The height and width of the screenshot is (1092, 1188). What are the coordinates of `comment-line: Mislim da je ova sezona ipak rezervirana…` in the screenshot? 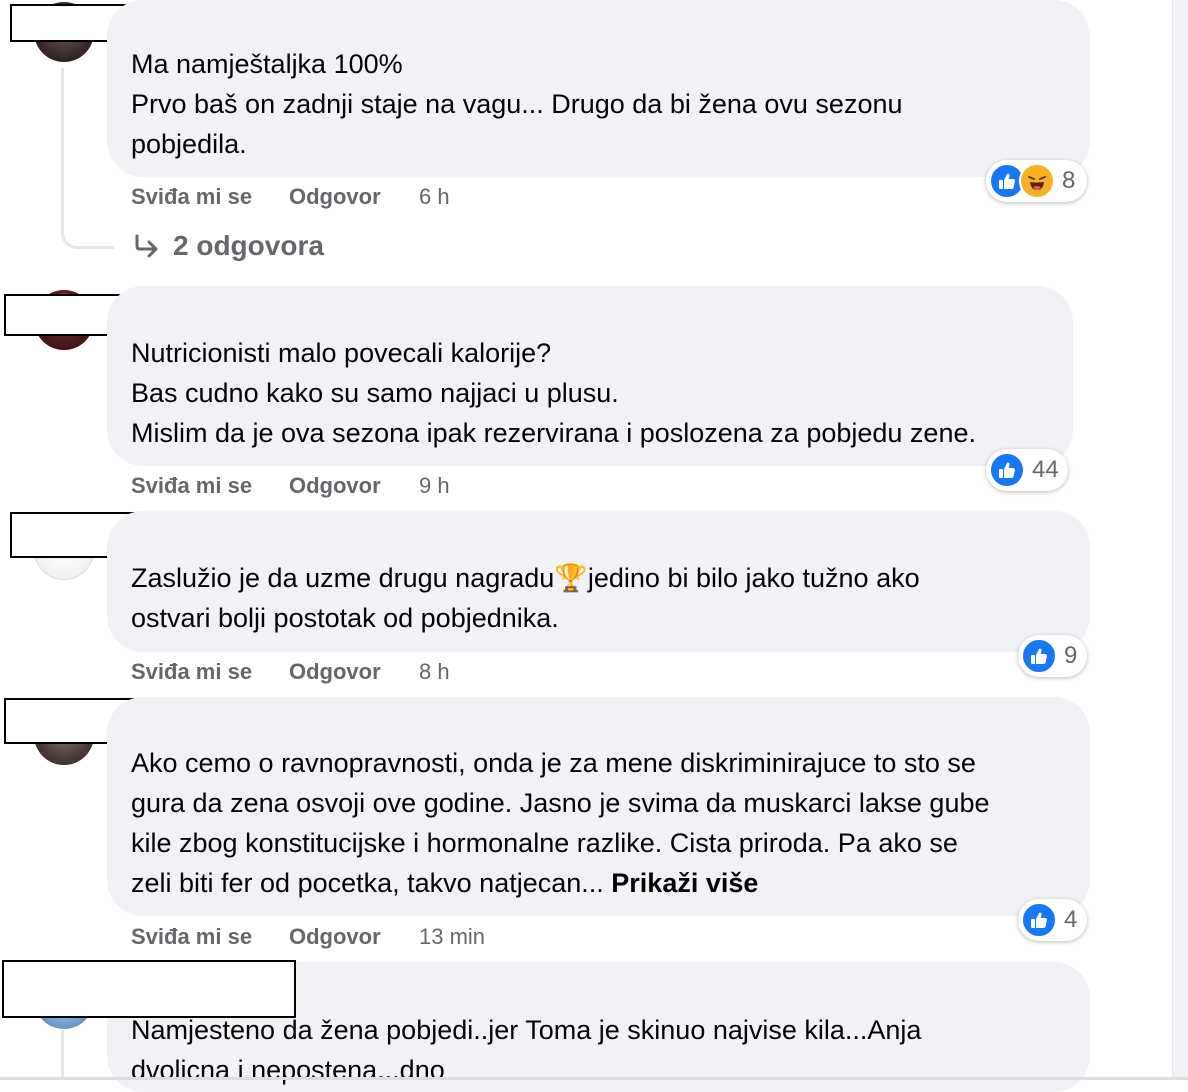 It's located at (553, 433).